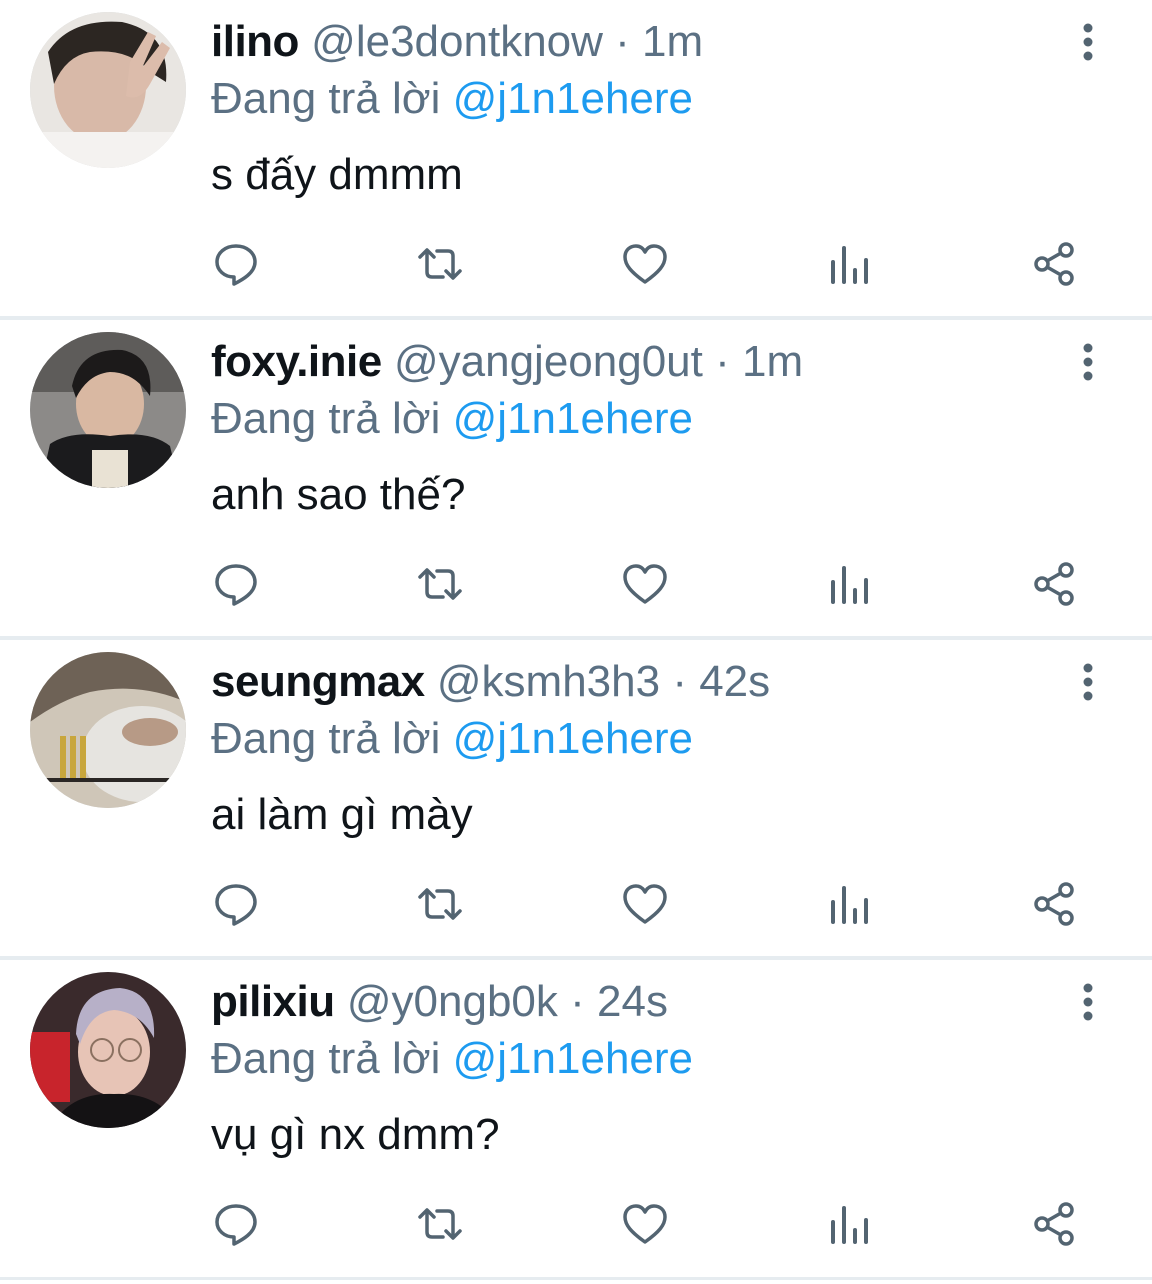  I want to click on tweet-header: seungmax @ksmh3h3 · 42s, so click(626, 682).